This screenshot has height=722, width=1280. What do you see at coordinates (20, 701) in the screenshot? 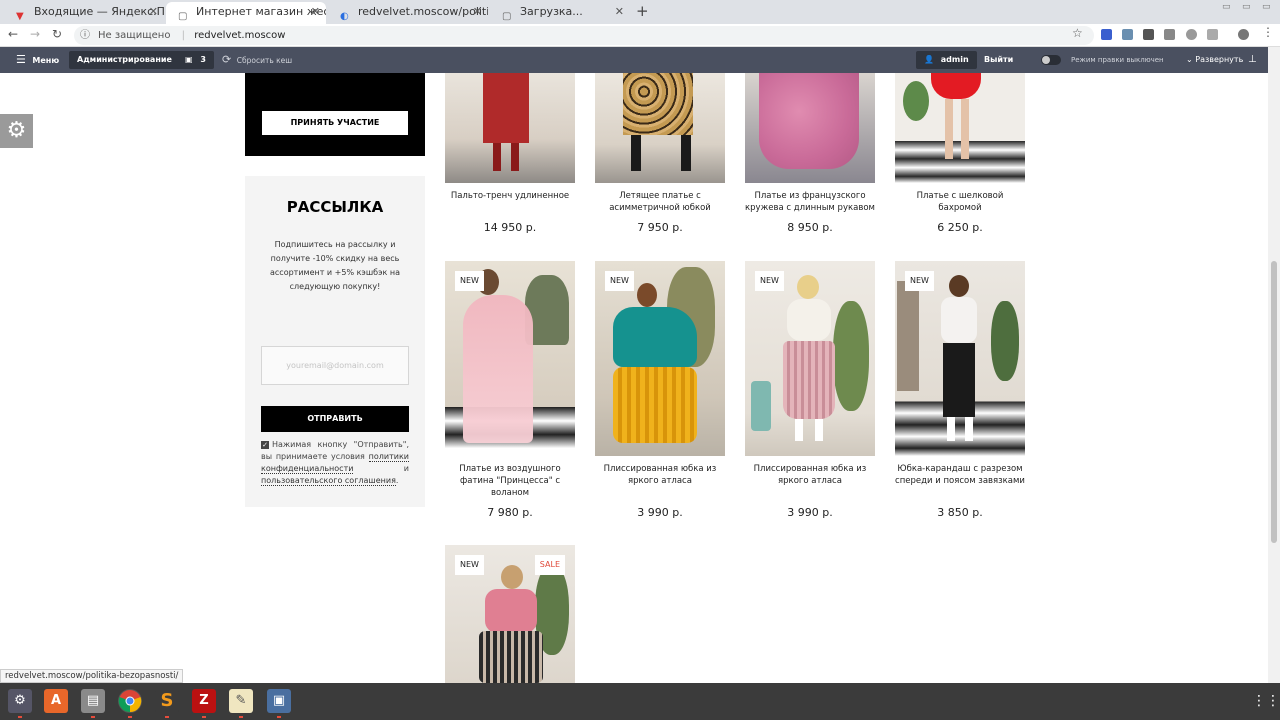
I see `system-settings-icon: ⚙` at bounding box center [20, 701].